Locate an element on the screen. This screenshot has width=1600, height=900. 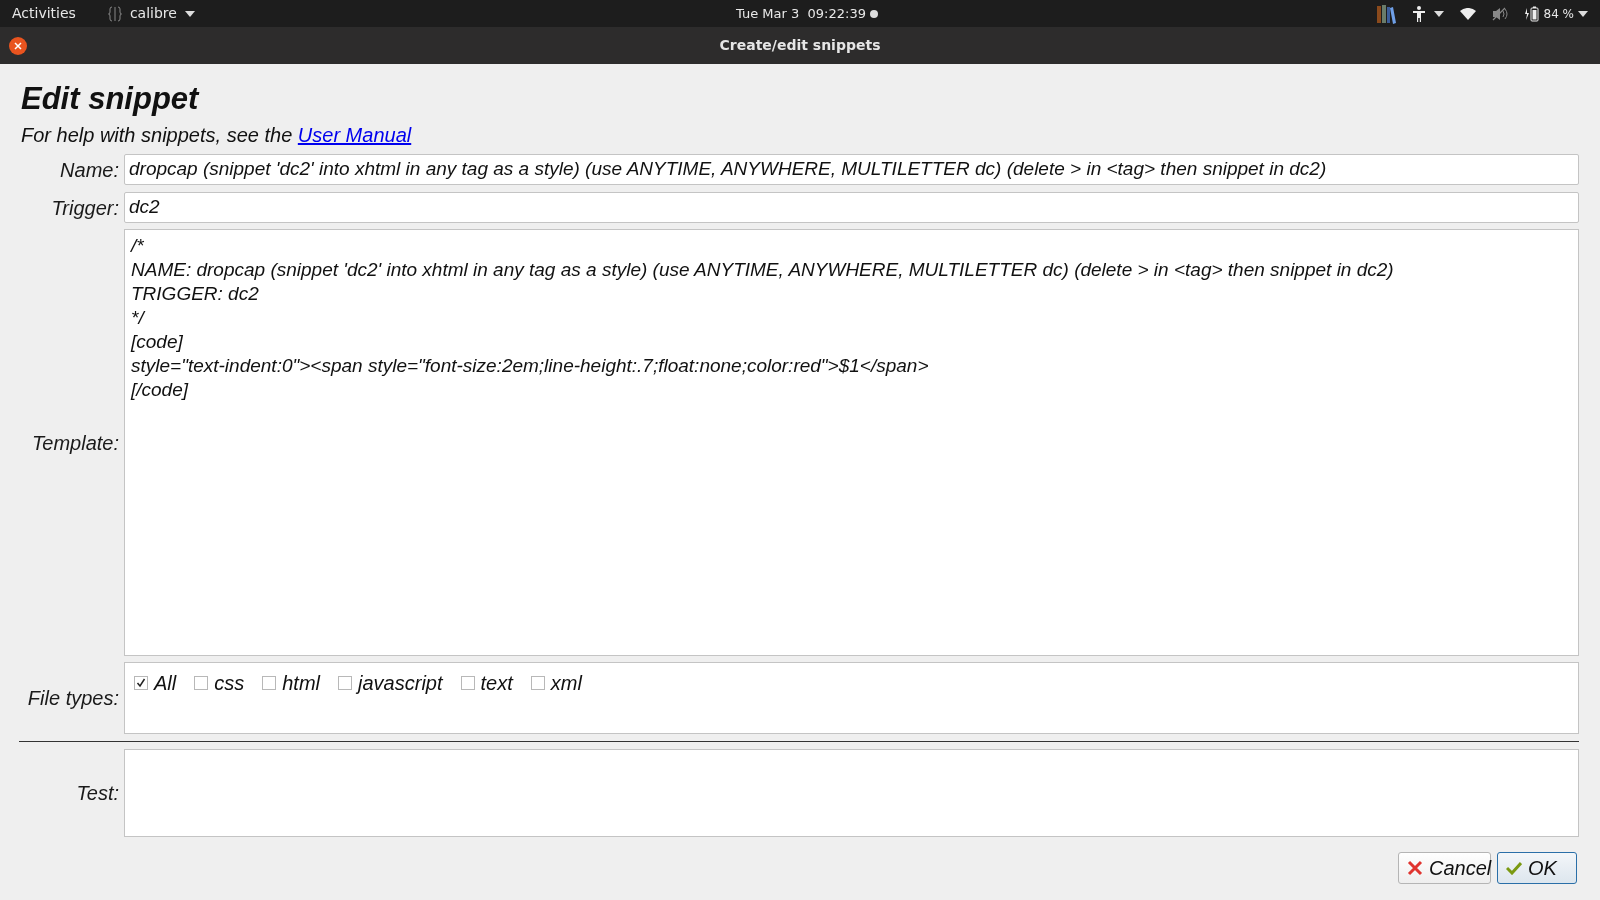
clock: Tue Mar 3 09:22:39 is located at coordinates (801, 13).